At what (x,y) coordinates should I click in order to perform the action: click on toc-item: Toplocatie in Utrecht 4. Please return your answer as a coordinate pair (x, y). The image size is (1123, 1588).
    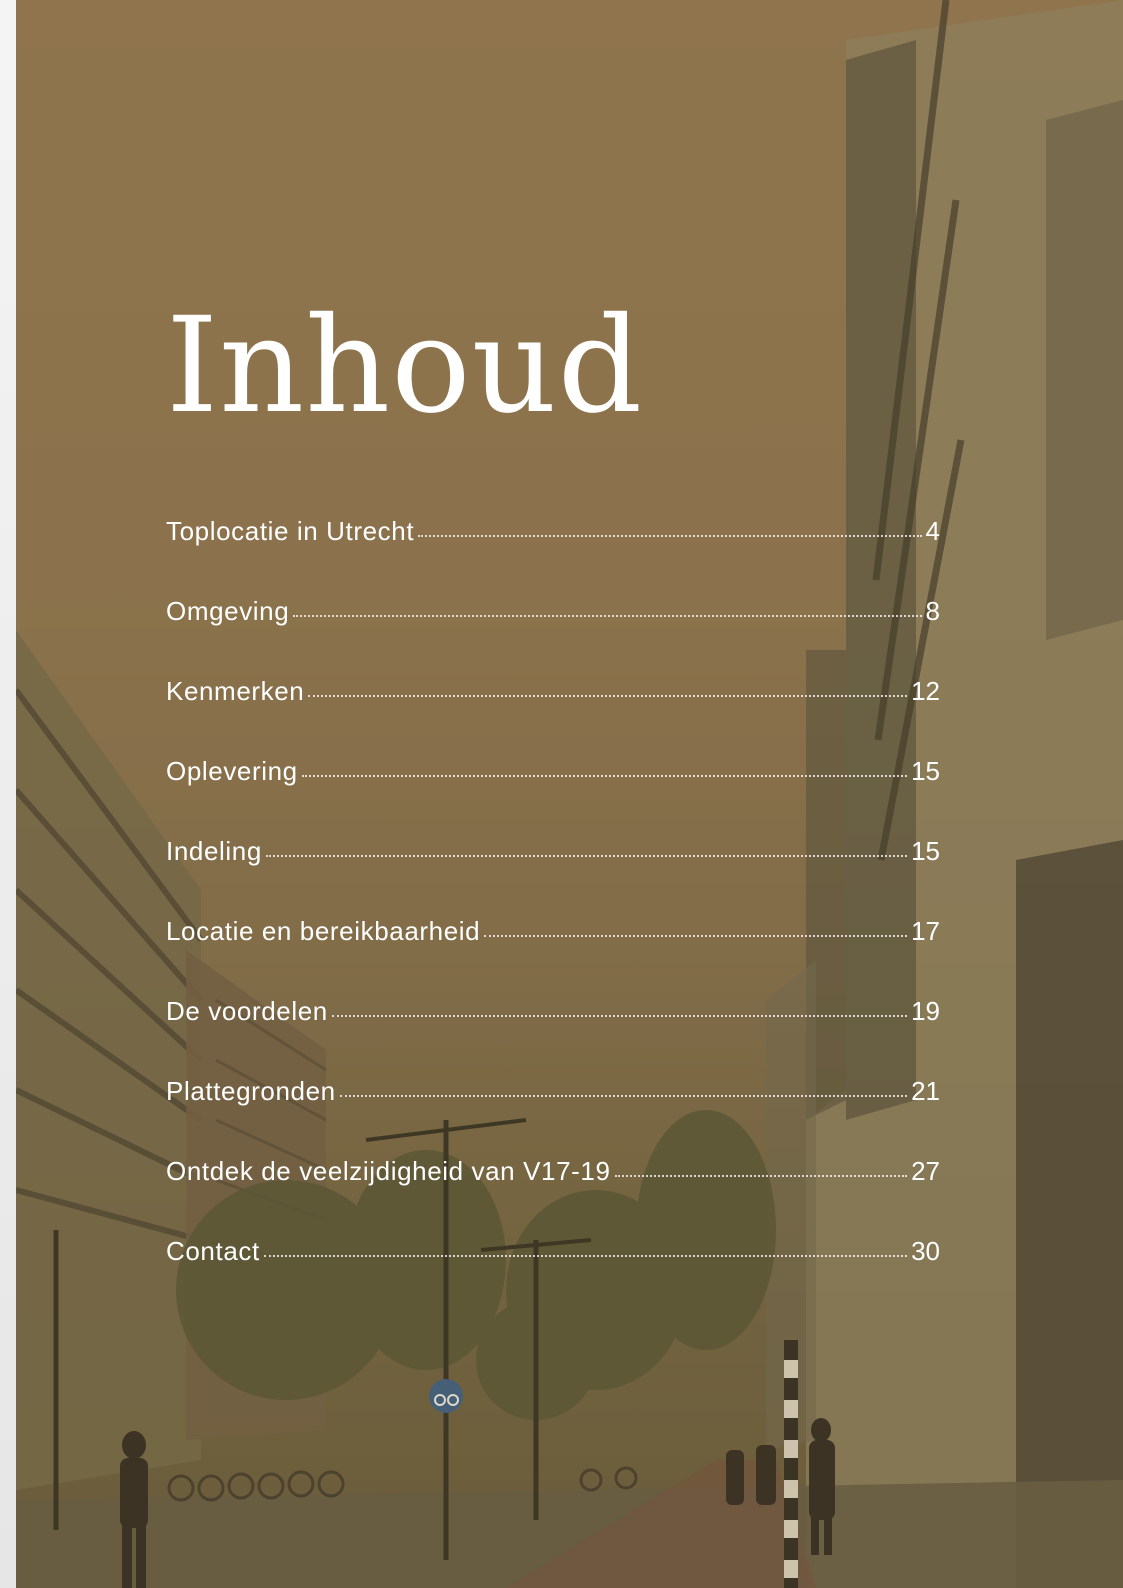
    Looking at the image, I should click on (553, 556).